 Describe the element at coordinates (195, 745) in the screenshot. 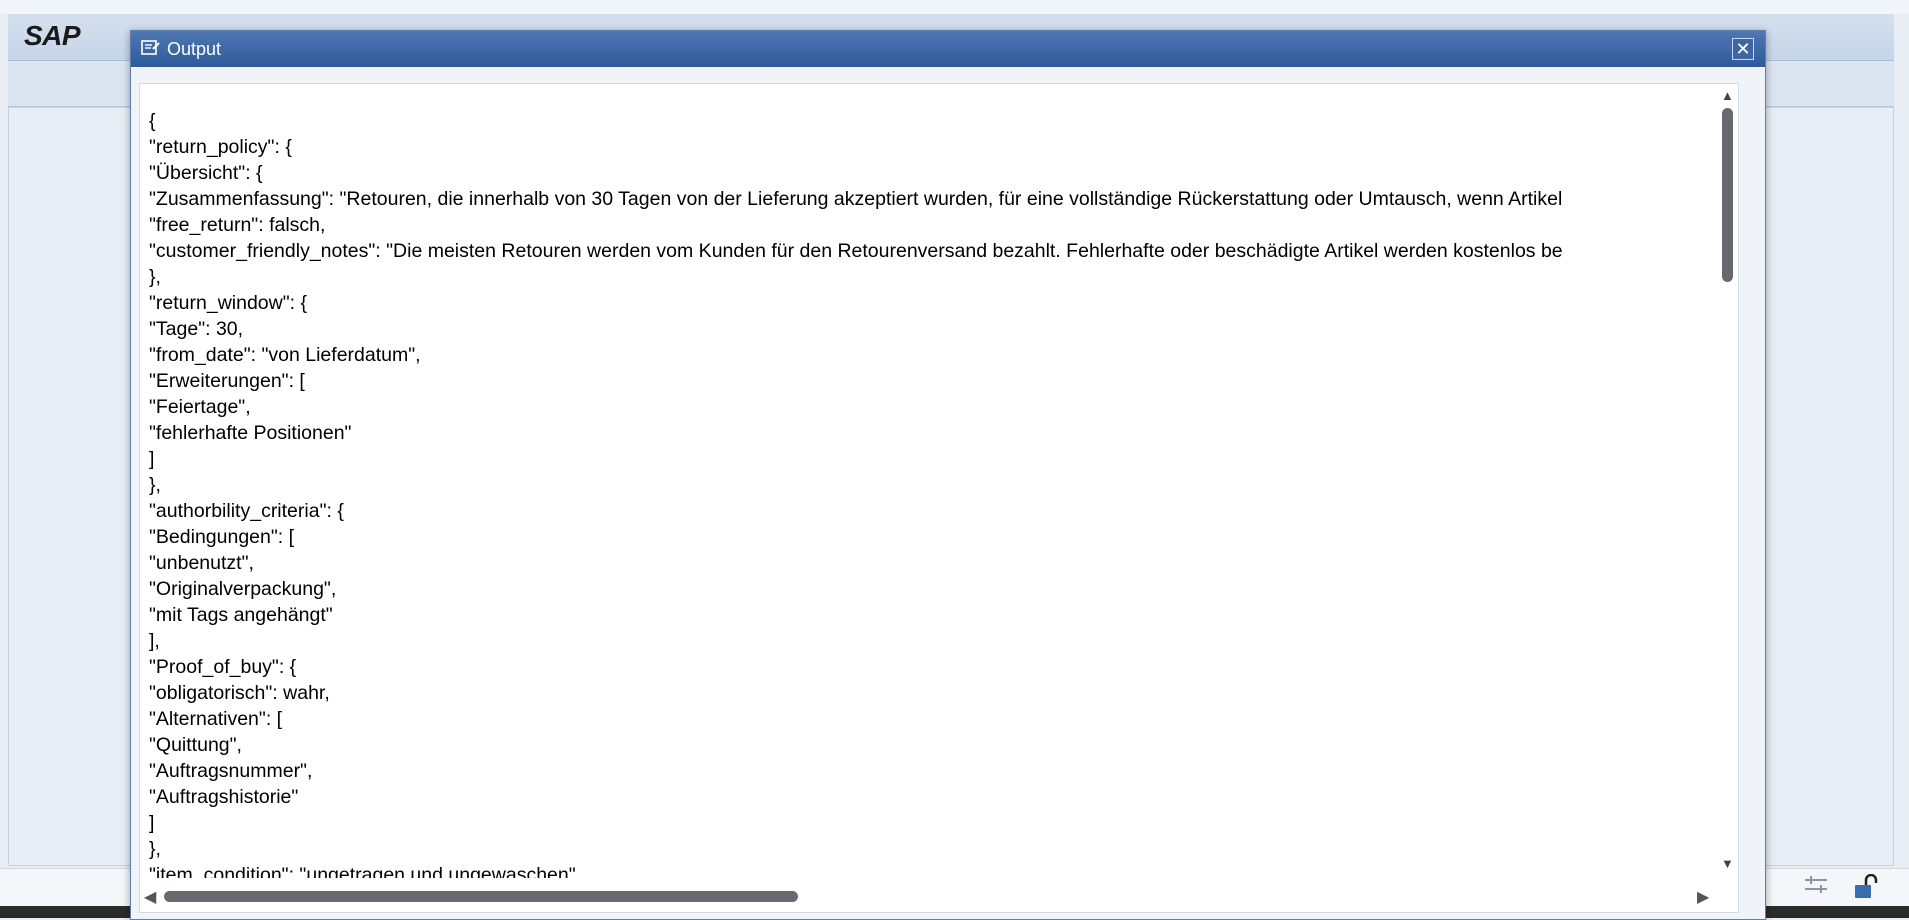

I see `output-line: "Quittung",` at that location.